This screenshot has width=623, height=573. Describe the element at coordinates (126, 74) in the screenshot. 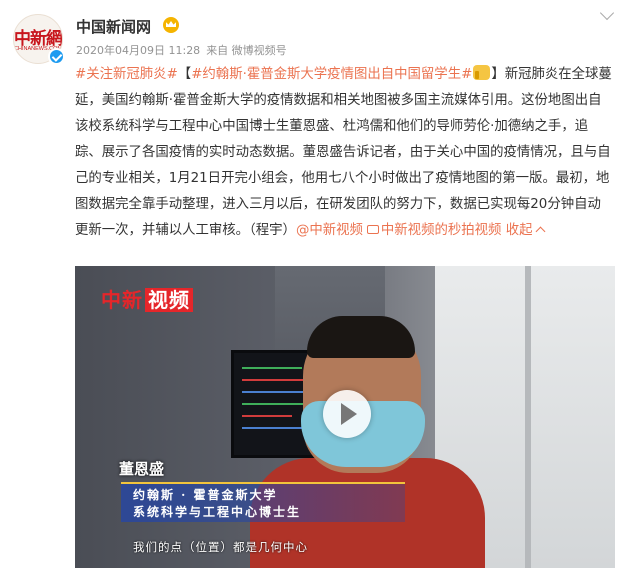

I see `hashtag-link: #关注新冠肺炎#` at that location.